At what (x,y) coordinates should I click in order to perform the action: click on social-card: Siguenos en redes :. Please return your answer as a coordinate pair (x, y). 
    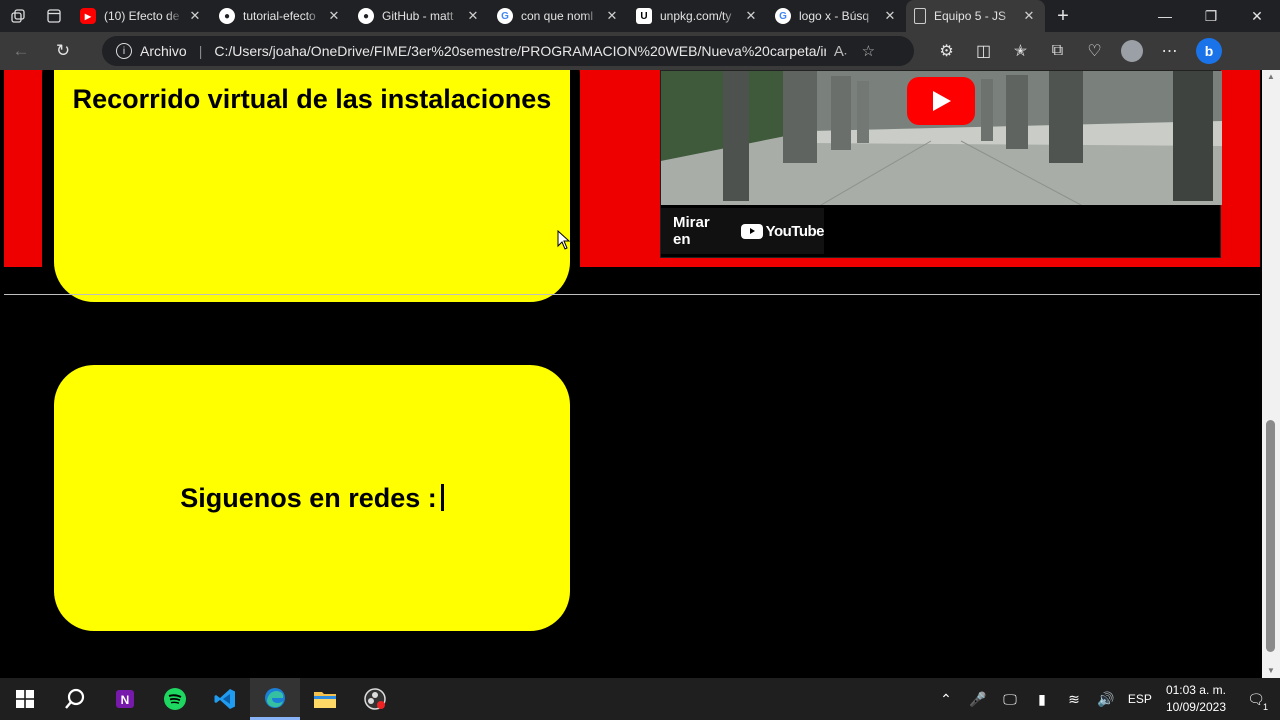
    Looking at the image, I should click on (312, 498).